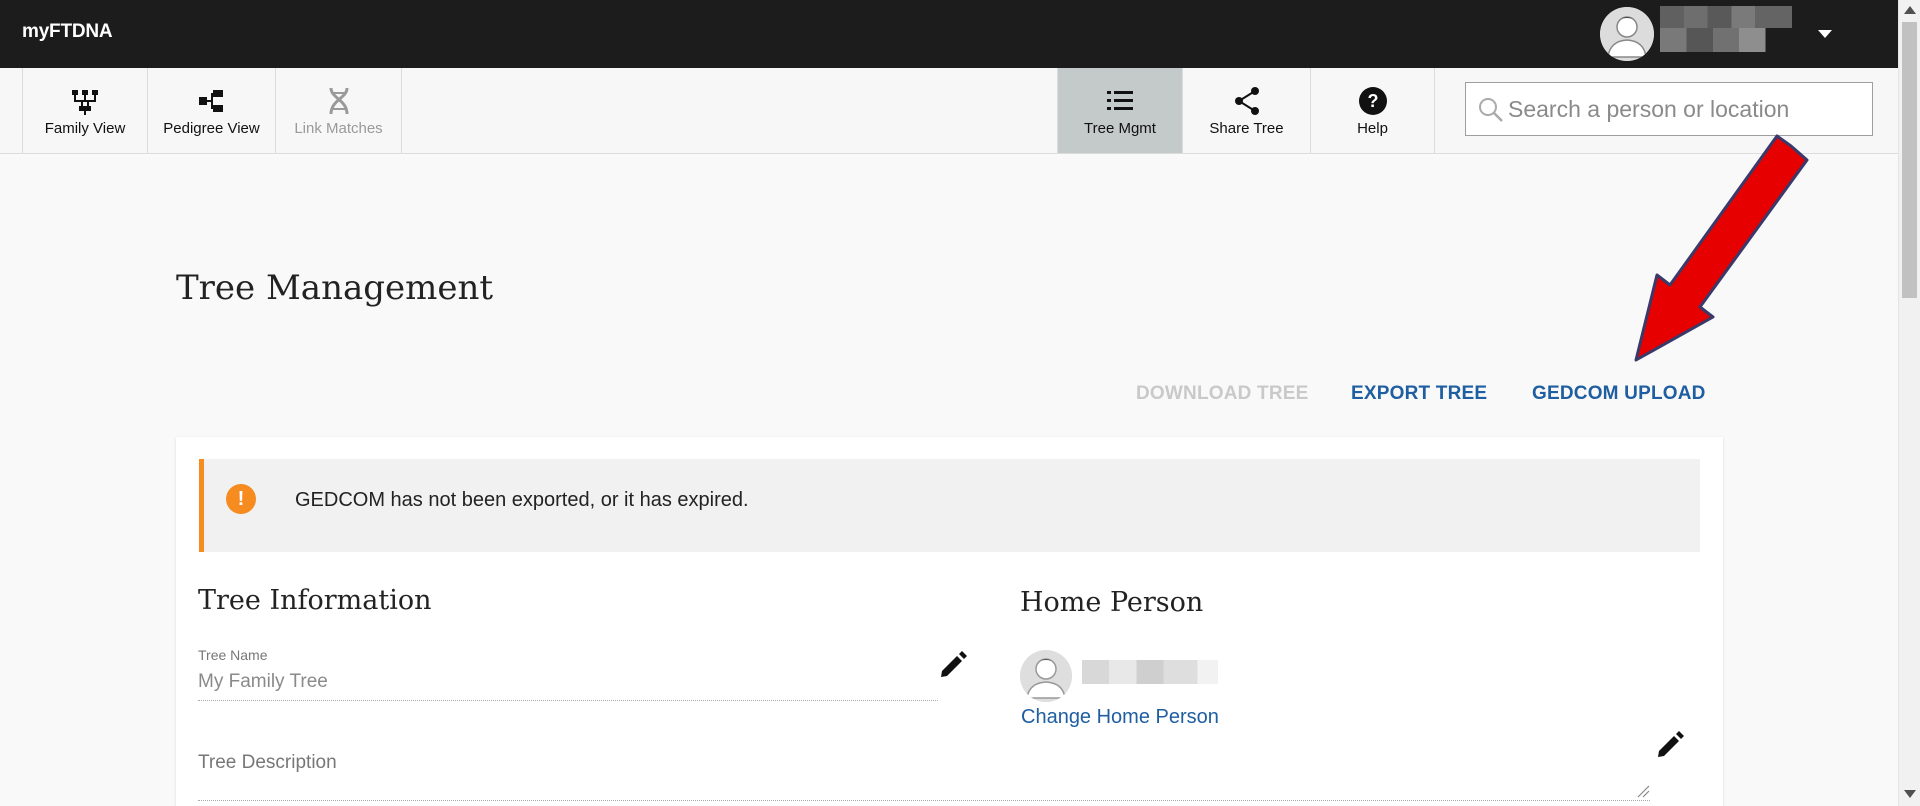  I want to click on share-tree-button: Share Tree, so click(1247, 110).